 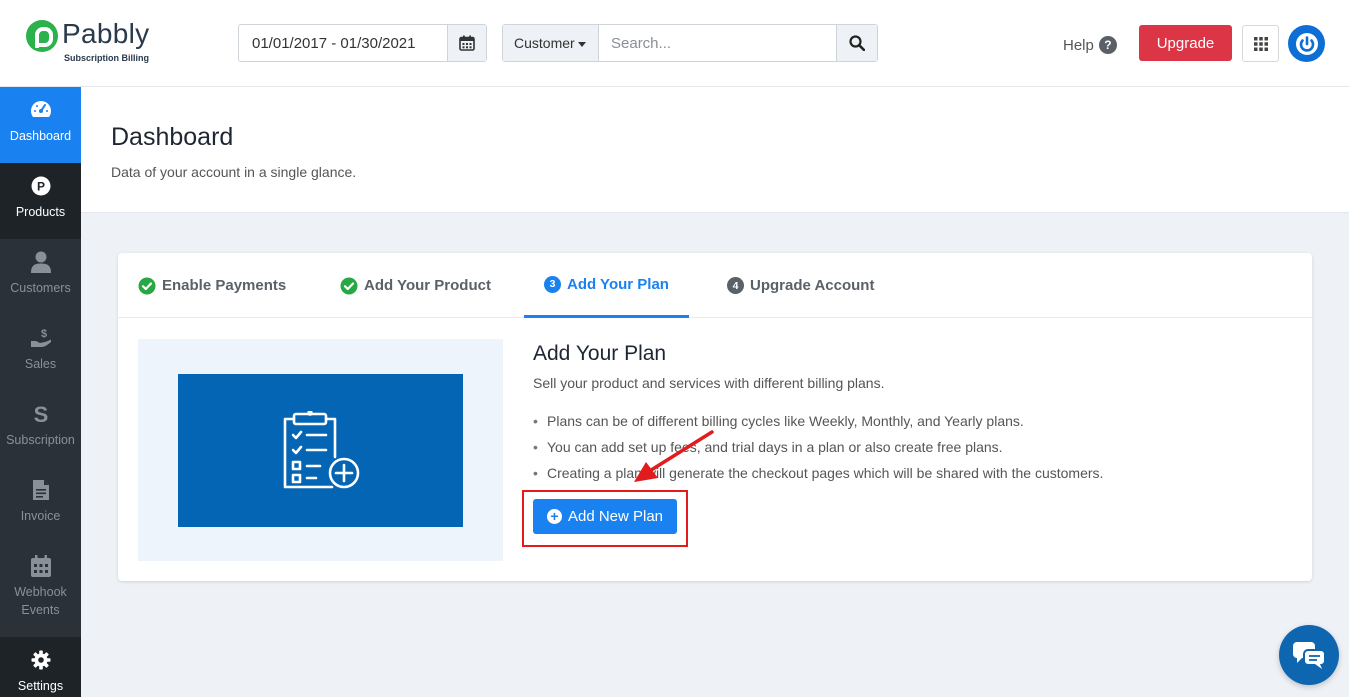 What do you see at coordinates (172, 137) in the screenshot?
I see `page-title: Dashboard` at bounding box center [172, 137].